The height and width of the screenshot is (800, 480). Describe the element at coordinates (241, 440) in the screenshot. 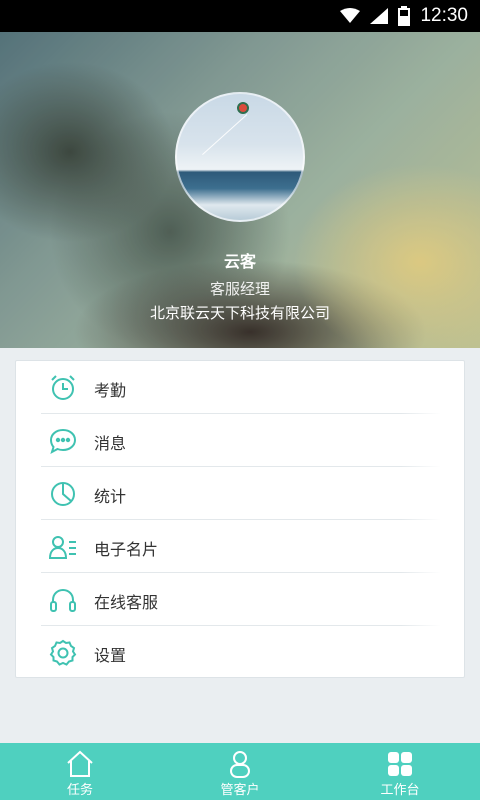

I see `menu-item-messages: 消息` at that location.